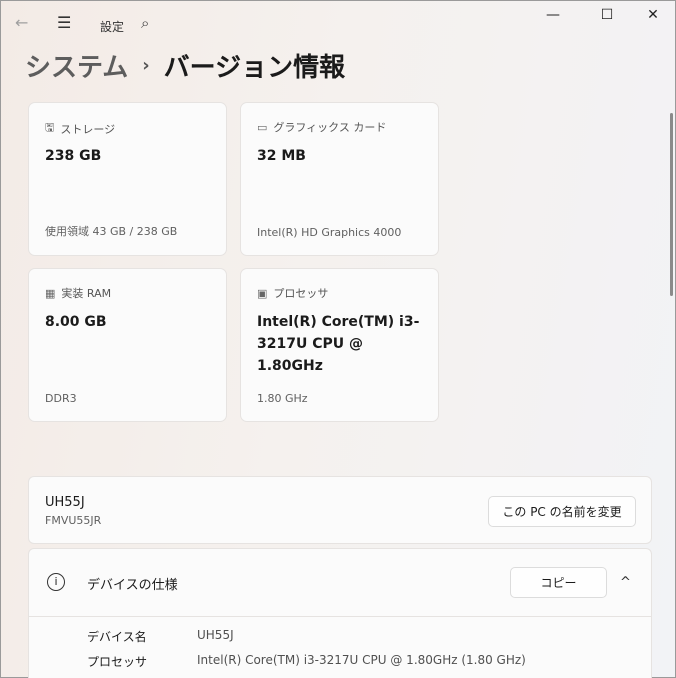  Describe the element at coordinates (625, 582) in the screenshot. I see `chevron-up-icon: ^` at that location.